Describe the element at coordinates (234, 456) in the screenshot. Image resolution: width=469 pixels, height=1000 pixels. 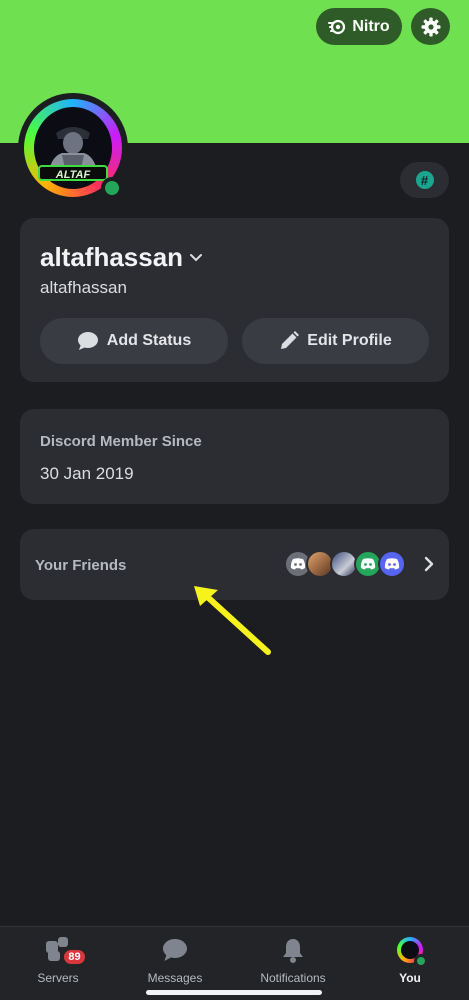
I see `member-since-card: Discord Member Since 30 Jan 2019` at that location.